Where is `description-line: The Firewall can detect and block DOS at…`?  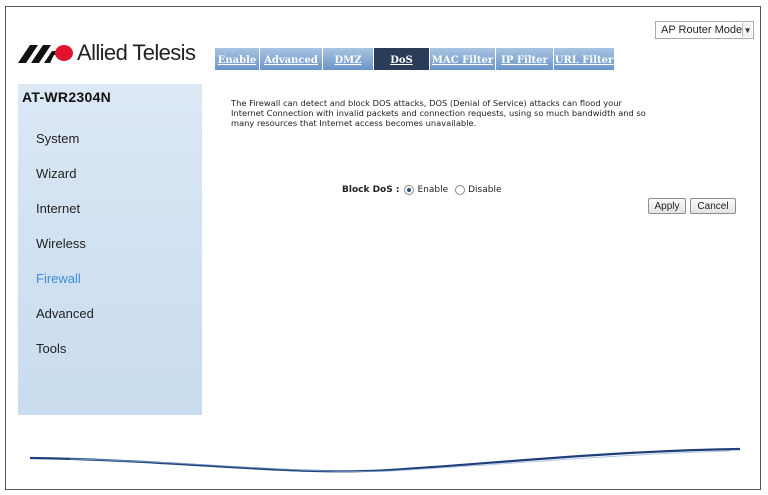
description-line: The Firewall can detect and block DOS at… is located at coordinates (426, 103).